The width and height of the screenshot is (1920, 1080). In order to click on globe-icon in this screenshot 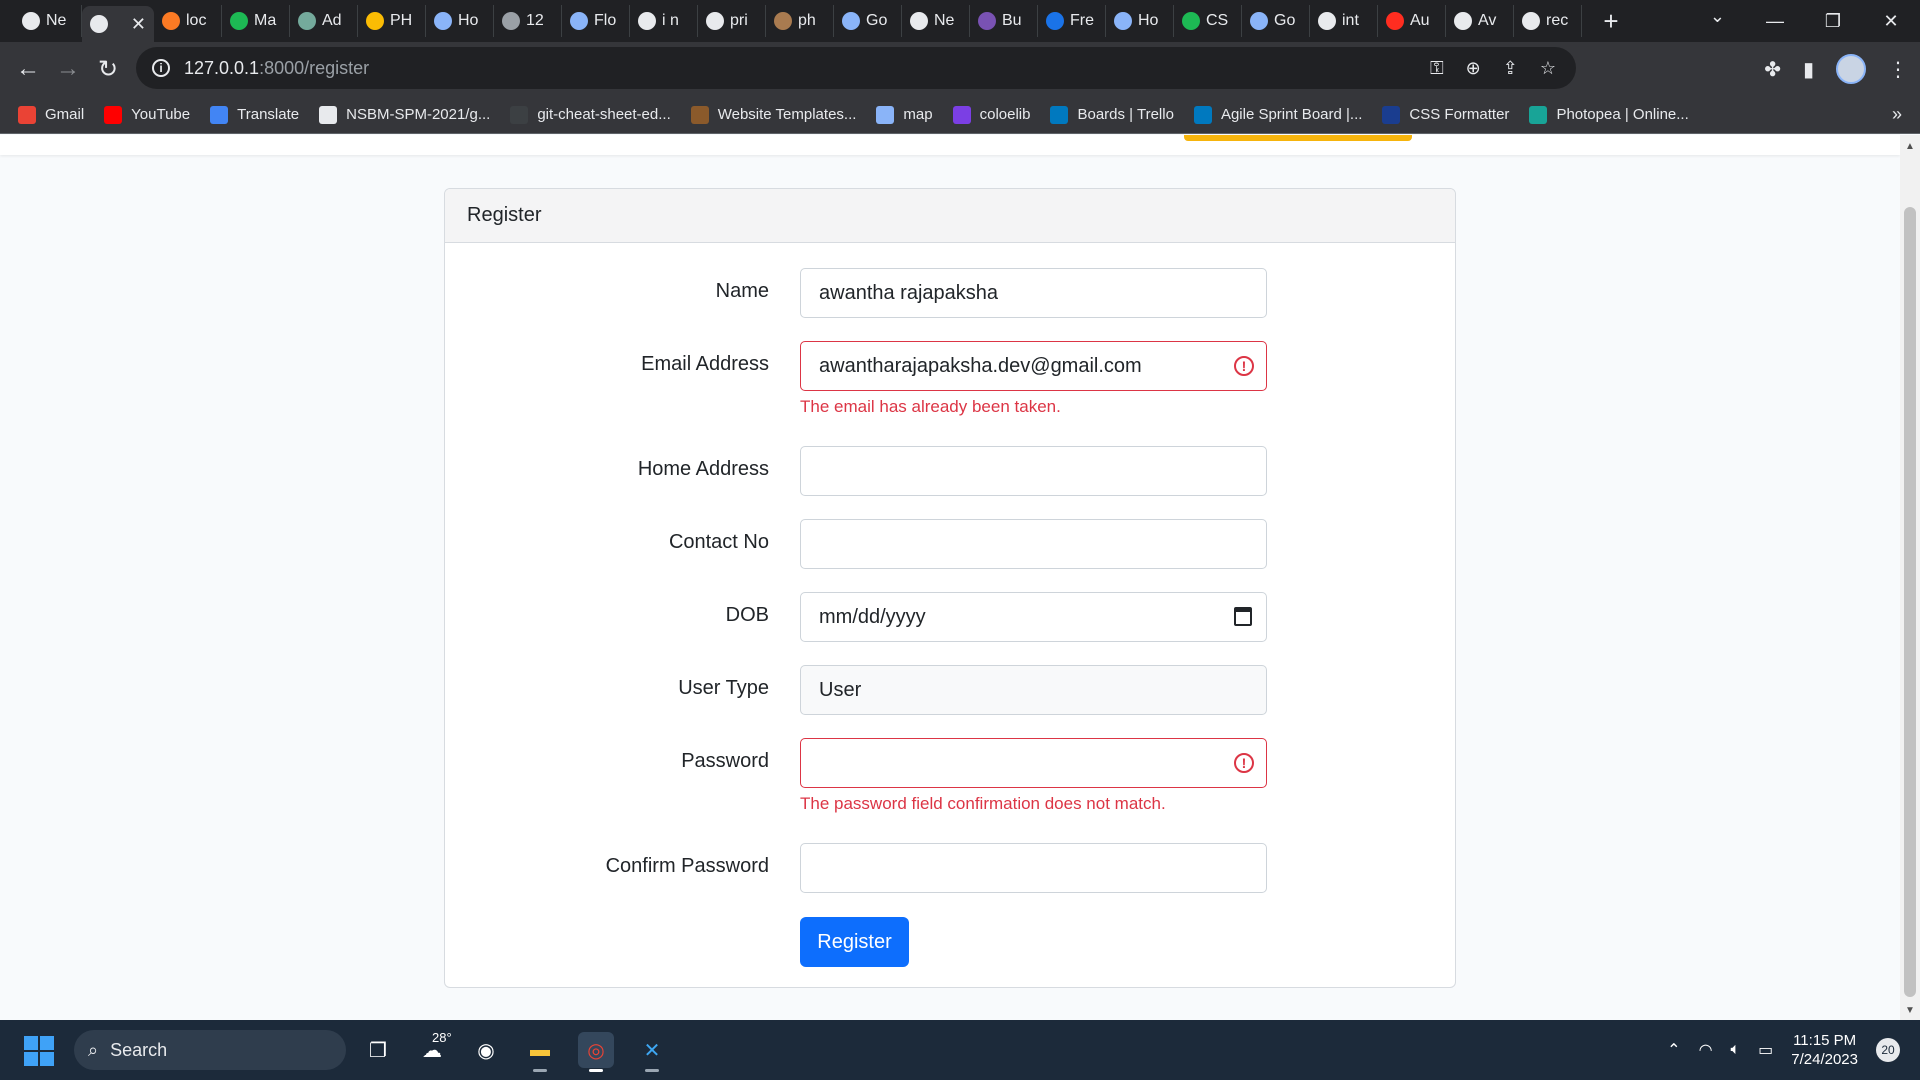, I will do `click(511, 21)`.